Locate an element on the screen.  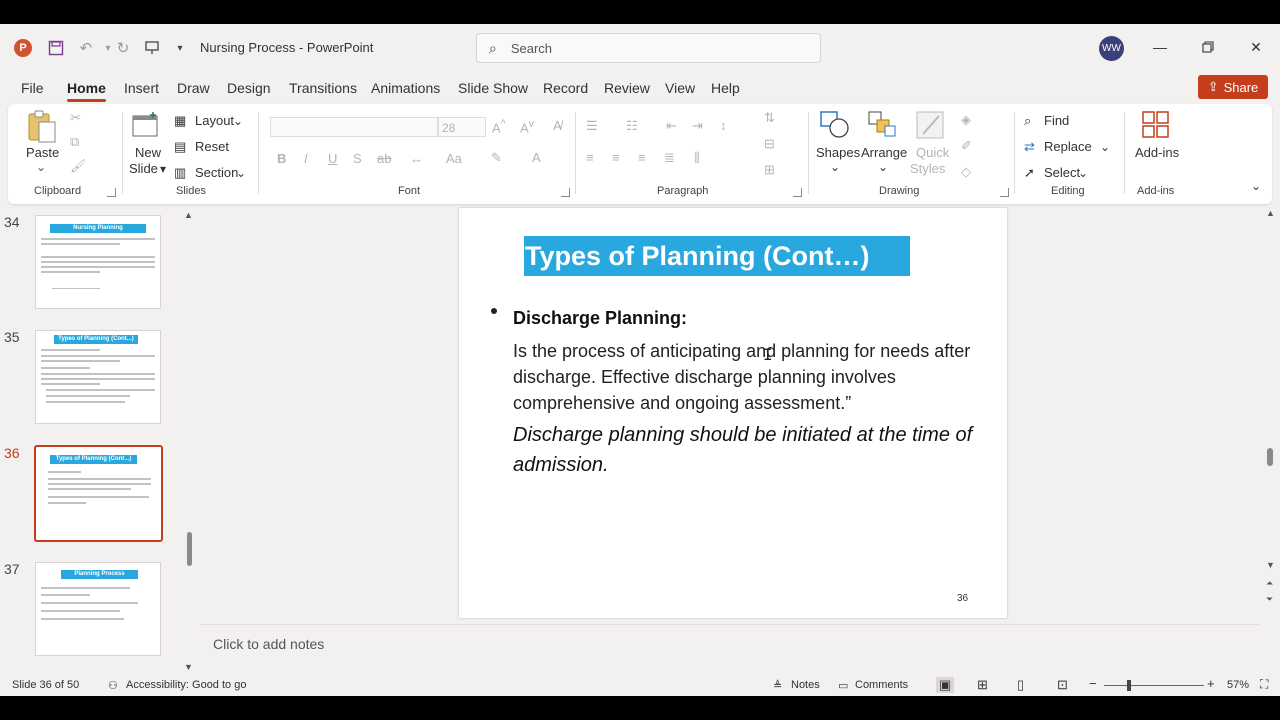
shapes-dropdown-icon: ⌄ is located at coordinates (835, 167).